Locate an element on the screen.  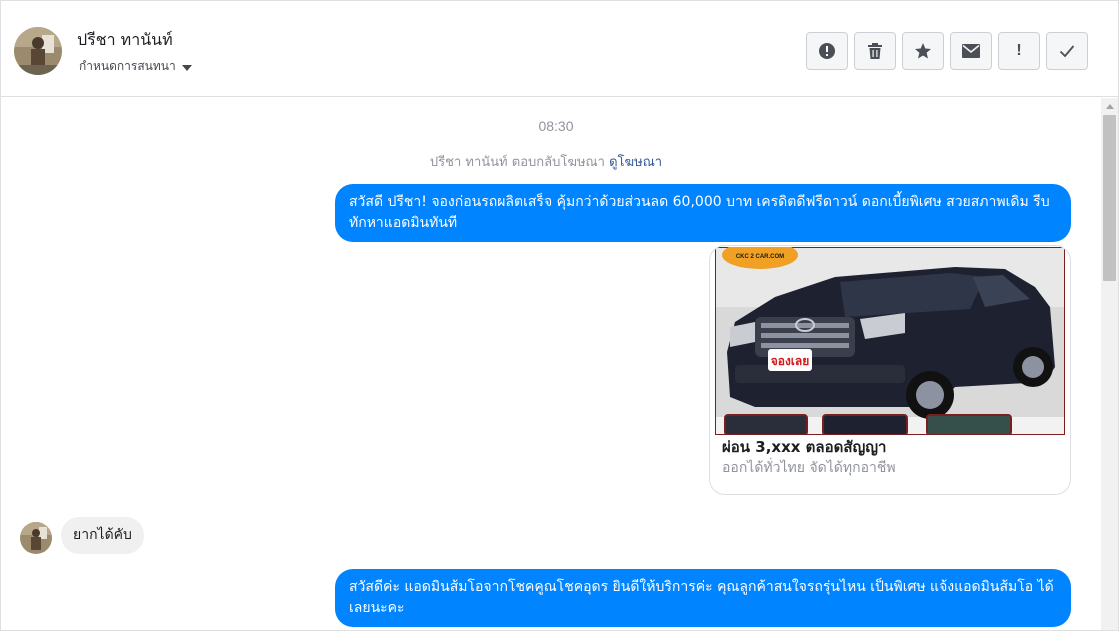
contact-avatar-small is located at coordinates (36, 538).